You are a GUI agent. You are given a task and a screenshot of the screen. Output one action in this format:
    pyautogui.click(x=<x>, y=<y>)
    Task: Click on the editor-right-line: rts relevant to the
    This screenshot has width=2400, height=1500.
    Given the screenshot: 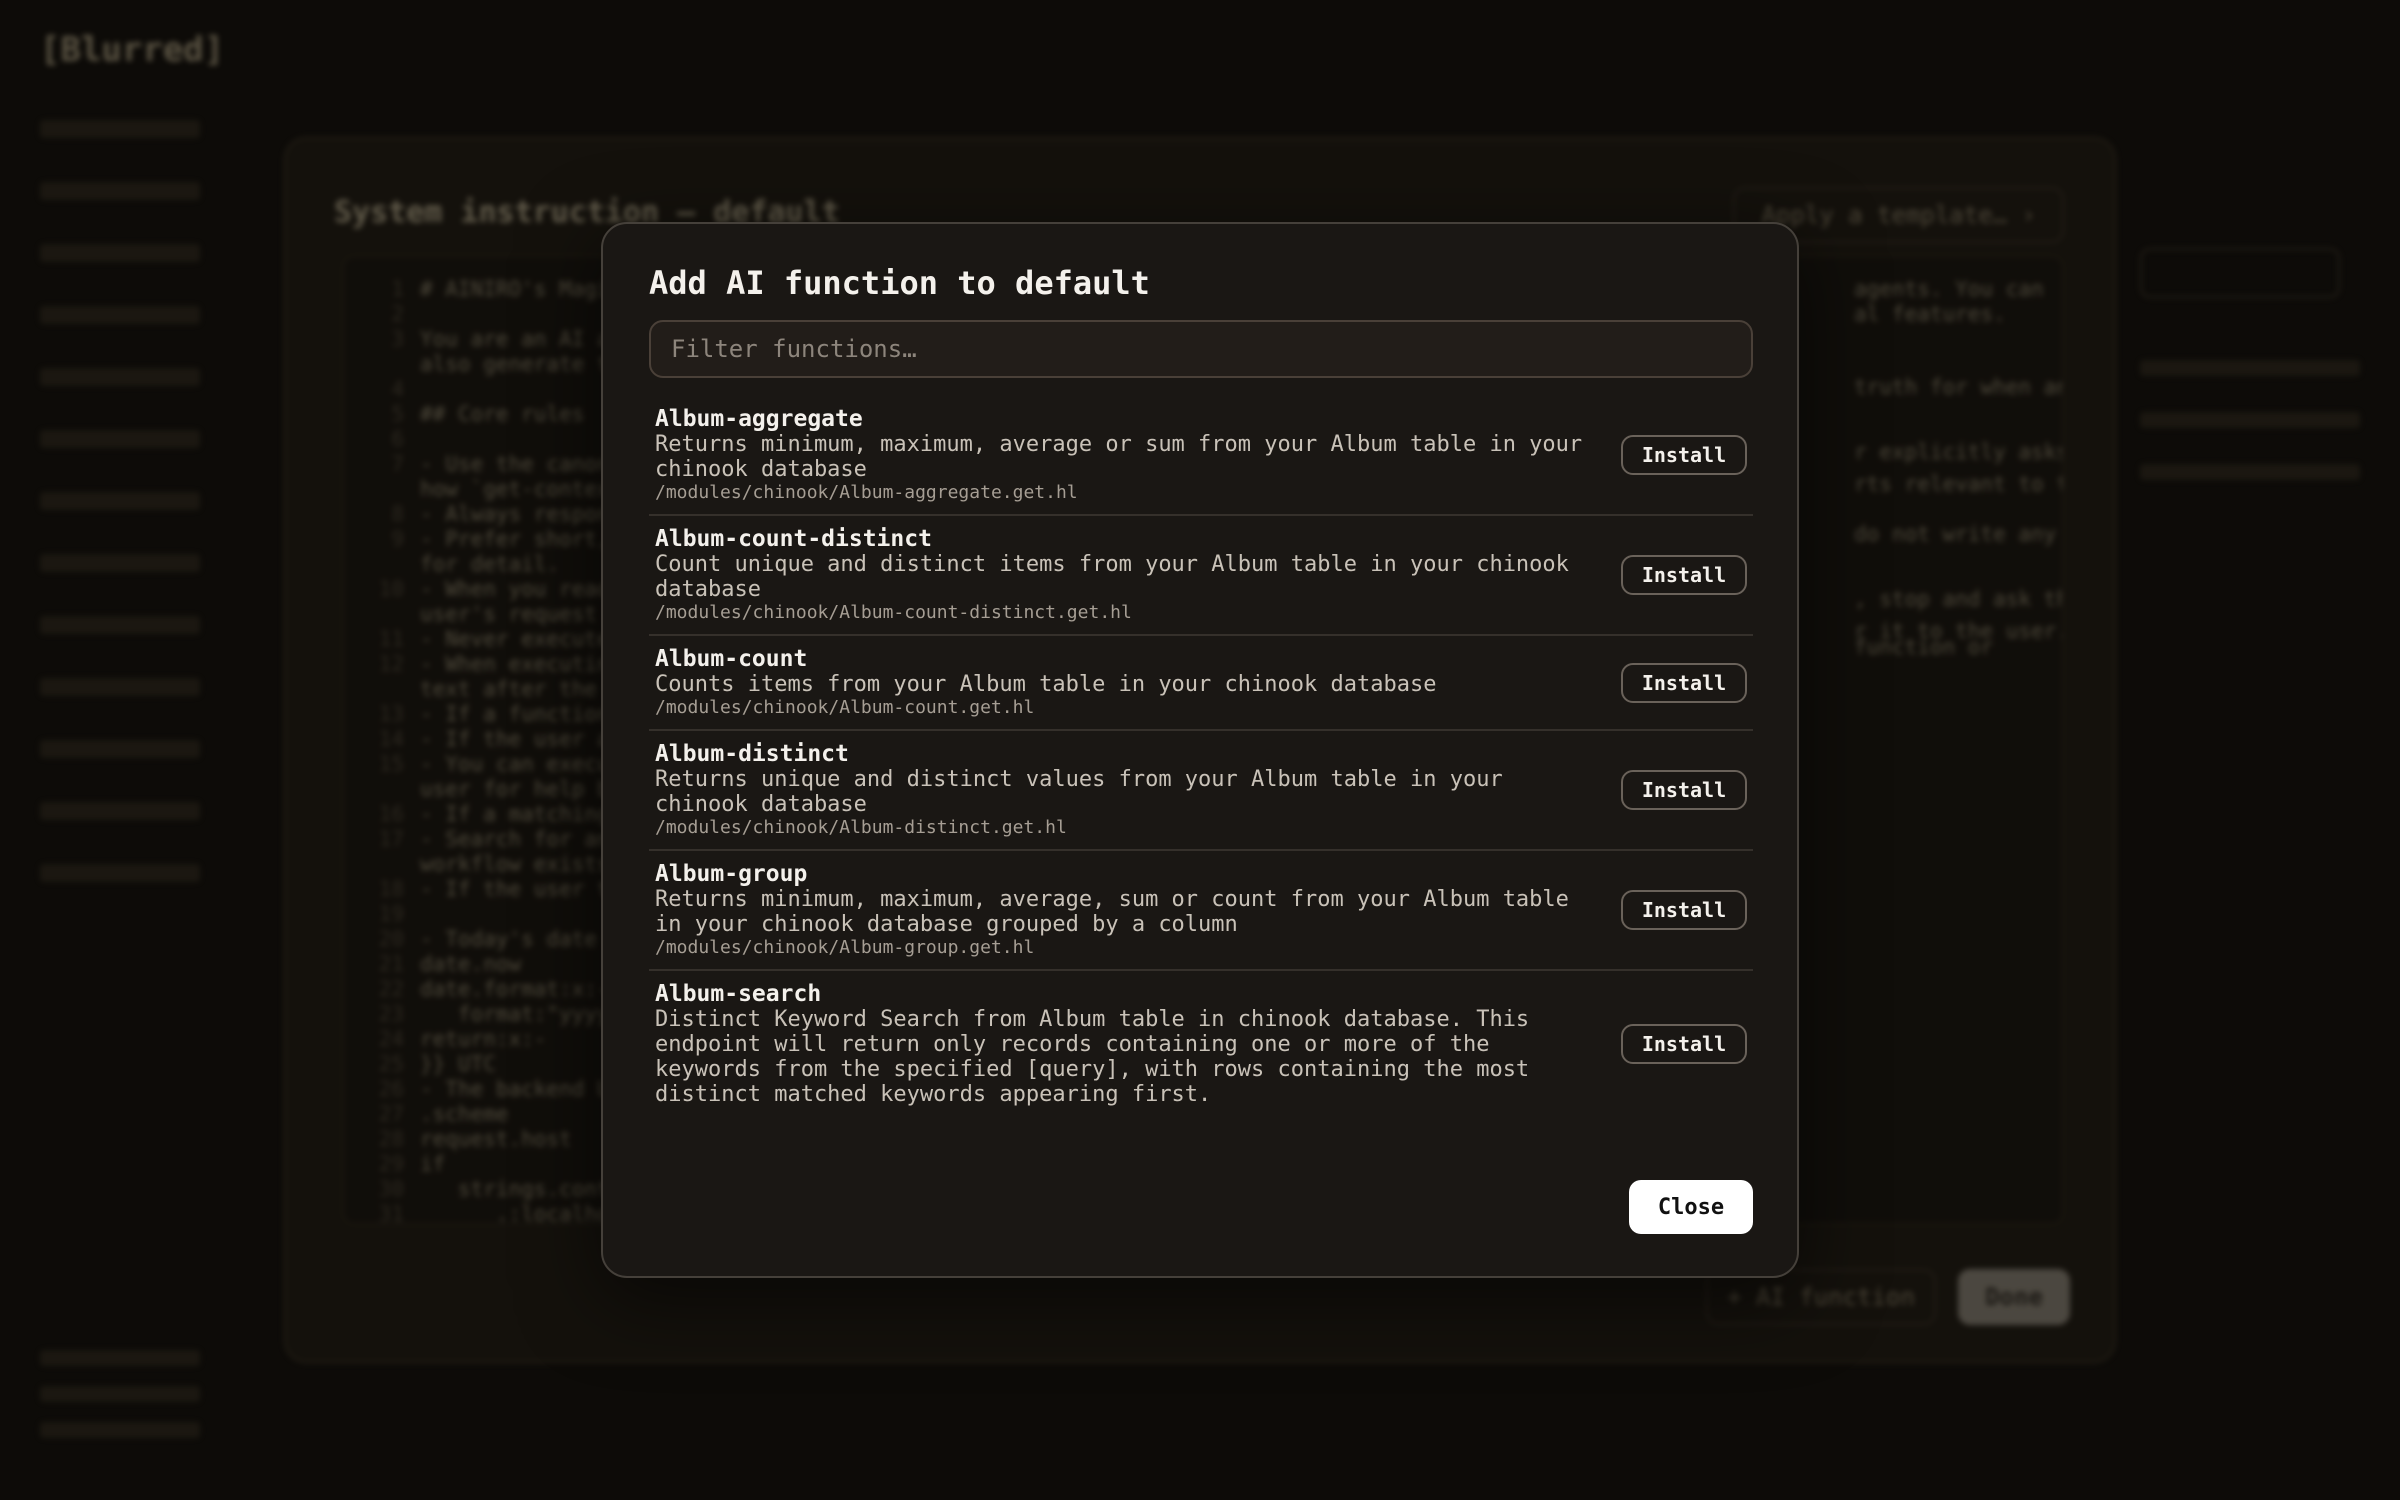 What is the action you would take?
    pyautogui.click(x=1958, y=484)
    